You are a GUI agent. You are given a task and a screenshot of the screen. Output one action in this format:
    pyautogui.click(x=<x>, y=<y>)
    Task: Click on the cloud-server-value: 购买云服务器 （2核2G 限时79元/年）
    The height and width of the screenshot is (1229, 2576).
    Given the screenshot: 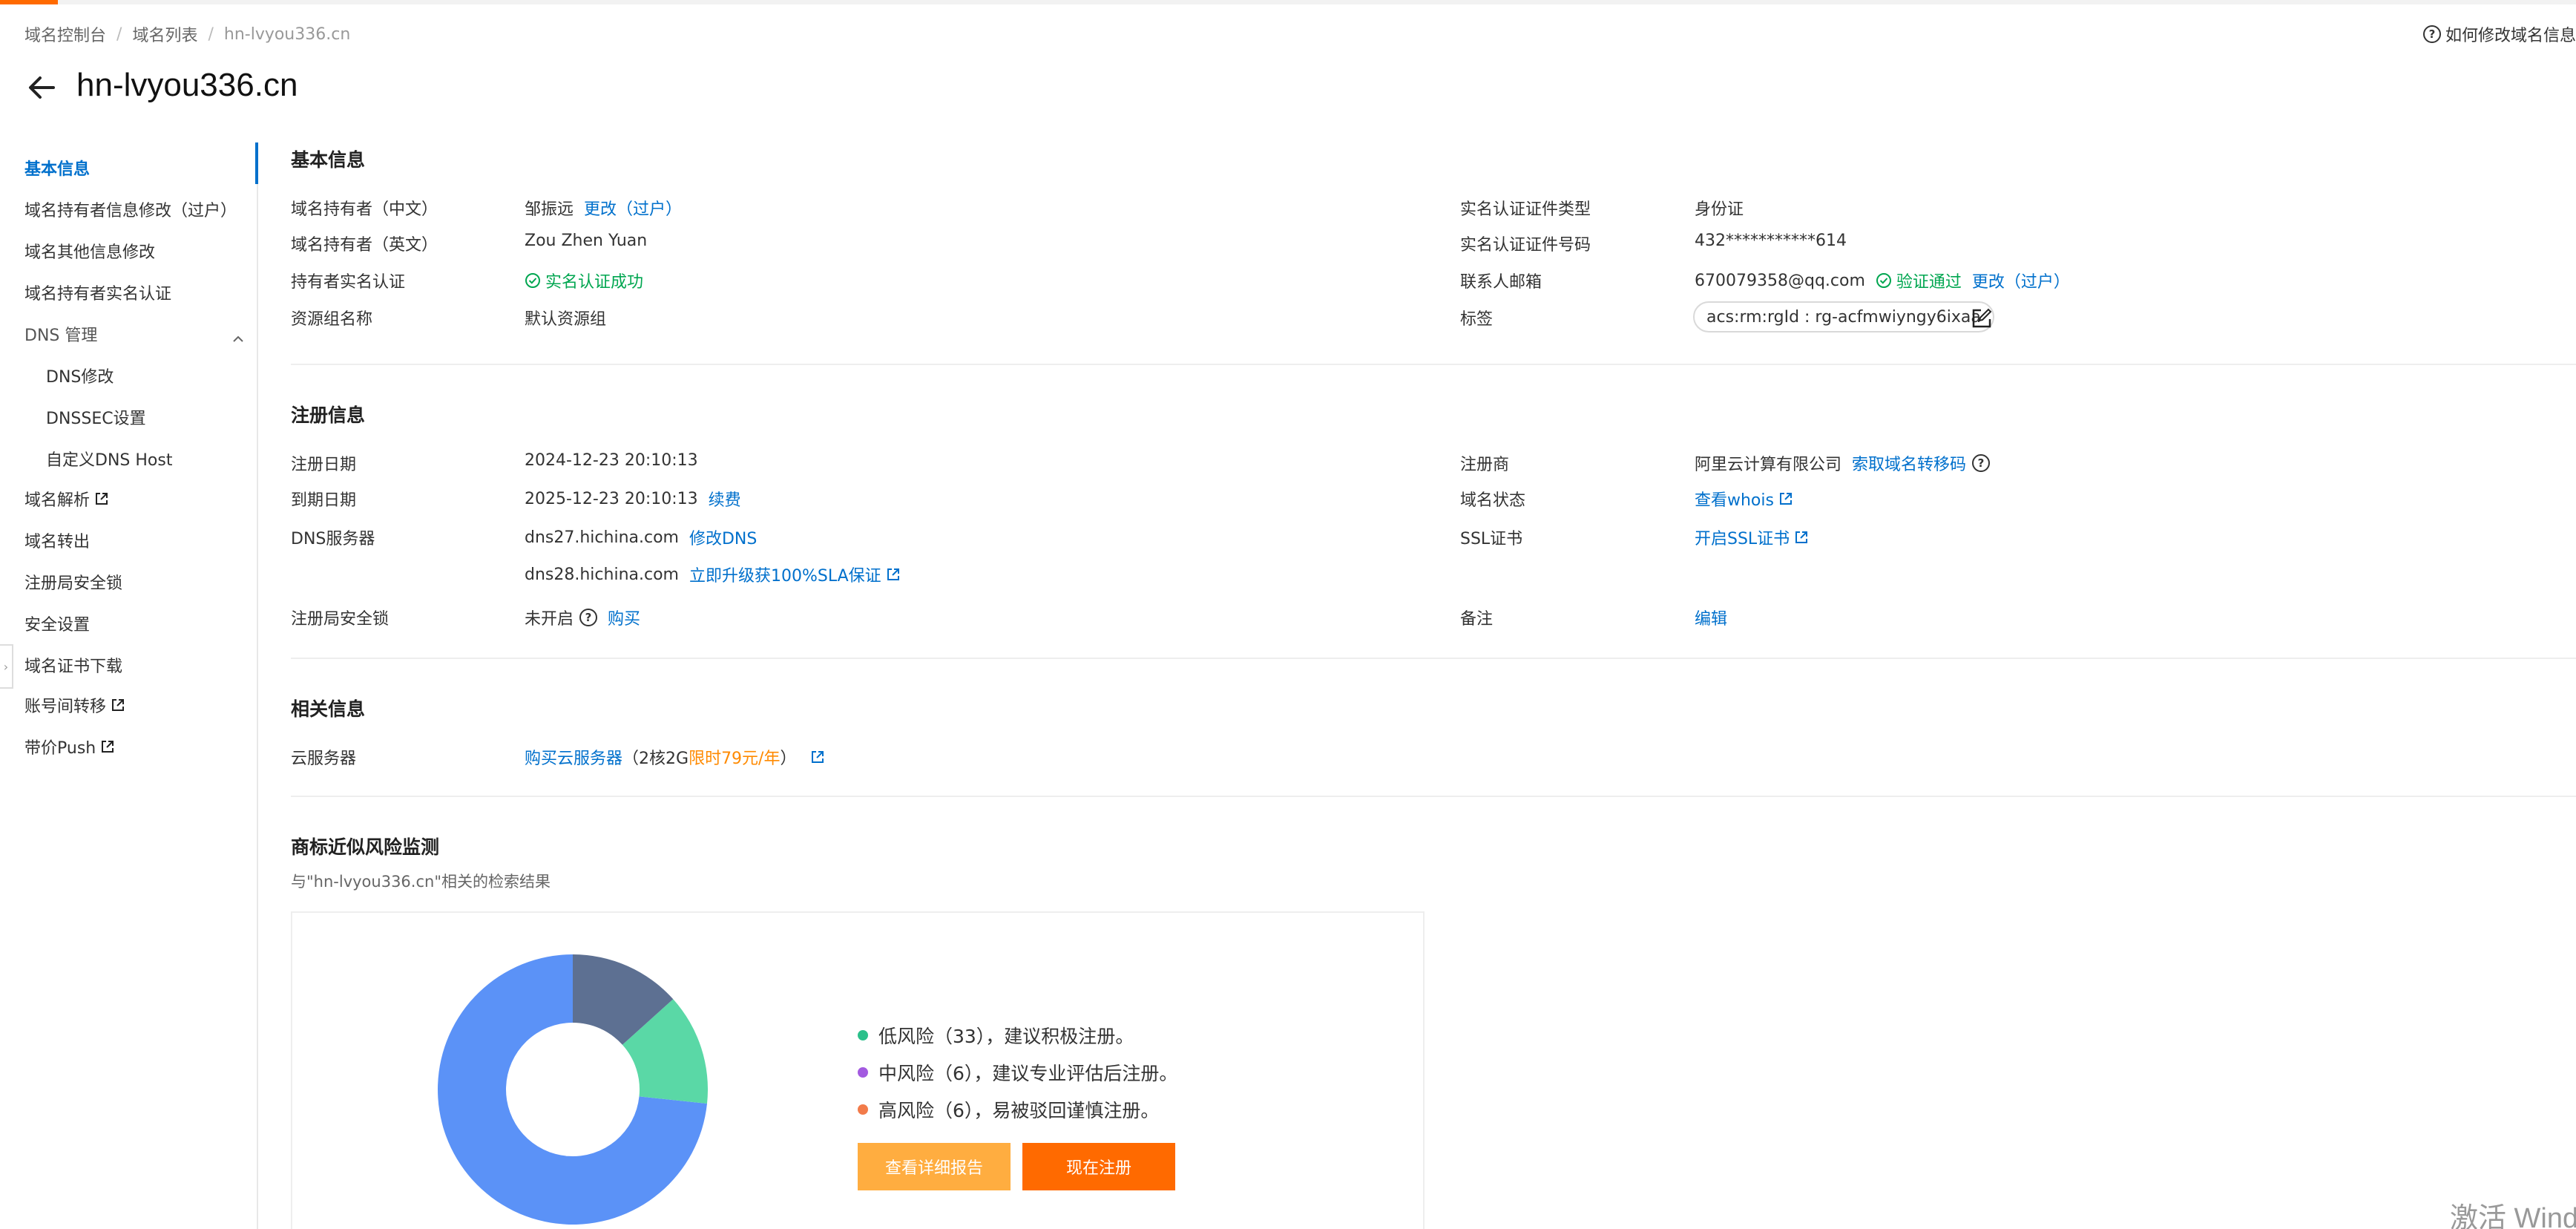 What is the action you would take?
    pyautogui.click(x=675, y=757)
    